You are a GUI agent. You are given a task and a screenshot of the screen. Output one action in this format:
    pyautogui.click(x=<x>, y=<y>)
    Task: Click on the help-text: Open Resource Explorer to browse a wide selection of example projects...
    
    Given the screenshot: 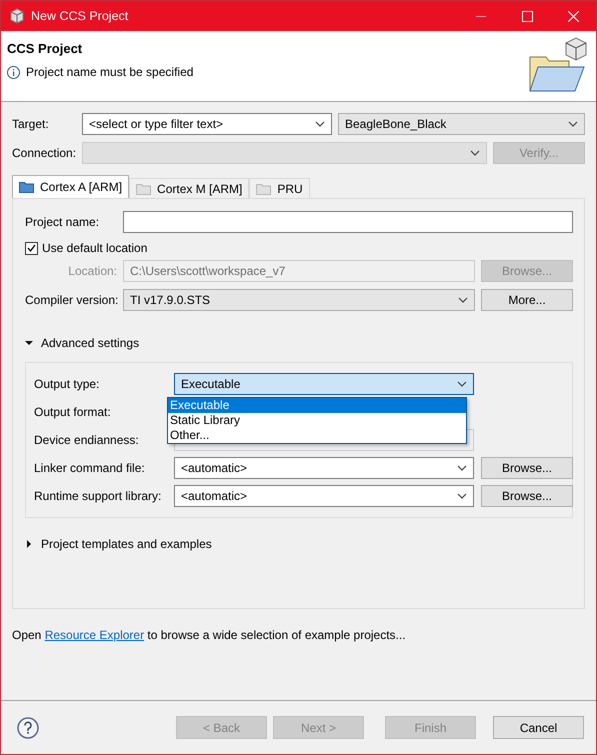 What is the action you would take?
    pyautogui.click(x=209, y=635)
    